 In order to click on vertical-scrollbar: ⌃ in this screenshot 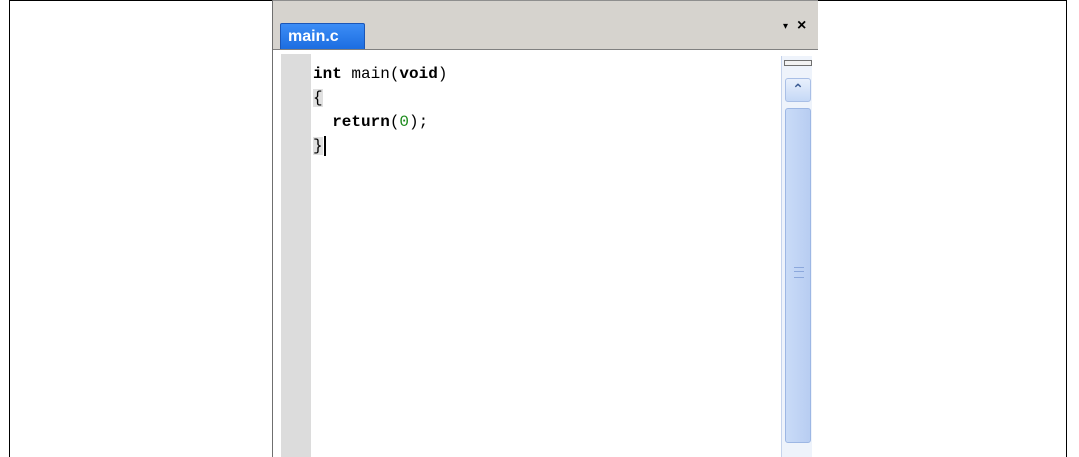, I will do `click(796, 256)`.